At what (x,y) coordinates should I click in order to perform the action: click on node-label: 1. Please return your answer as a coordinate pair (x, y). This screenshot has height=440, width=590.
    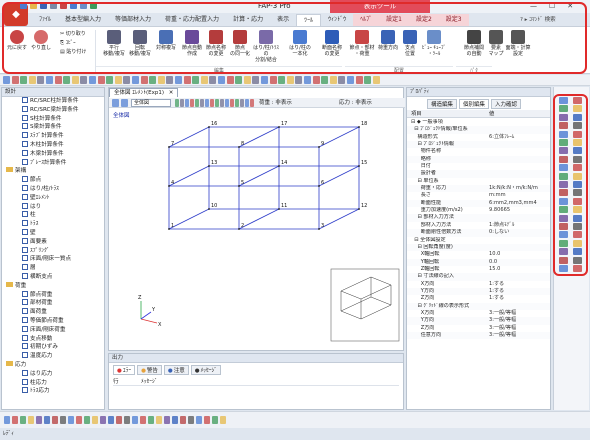
    Looking at the image, I should click on (172, 226).